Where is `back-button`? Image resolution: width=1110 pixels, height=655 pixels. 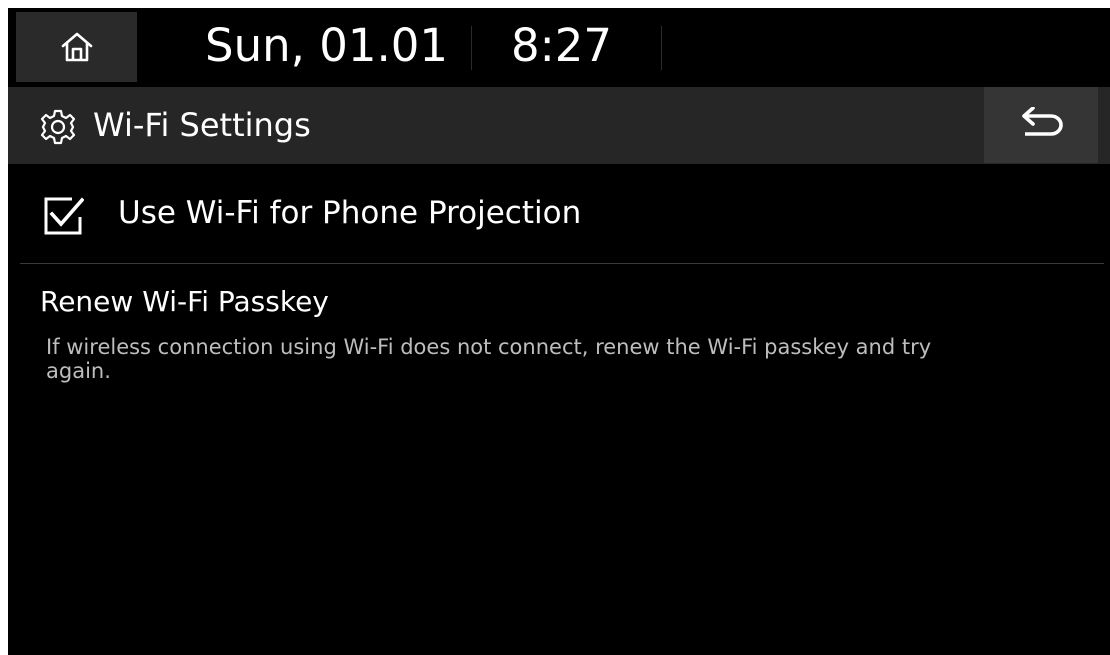 back-button is located at coordinates (1041, 125).